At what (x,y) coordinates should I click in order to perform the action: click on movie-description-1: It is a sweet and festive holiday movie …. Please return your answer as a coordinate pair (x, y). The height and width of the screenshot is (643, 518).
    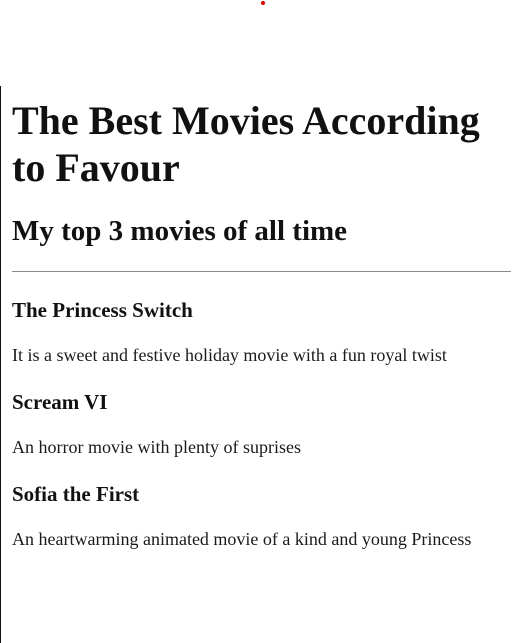
    Looking at the image, I should click on (229, 355).